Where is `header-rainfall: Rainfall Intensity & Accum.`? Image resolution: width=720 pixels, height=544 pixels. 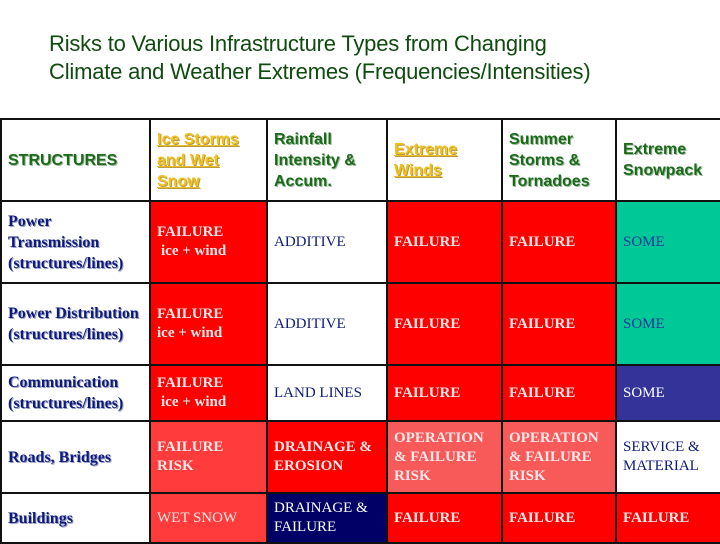
header-rainfall: Rainfall Intensity & Accum. is located at coordinates (327, 160).